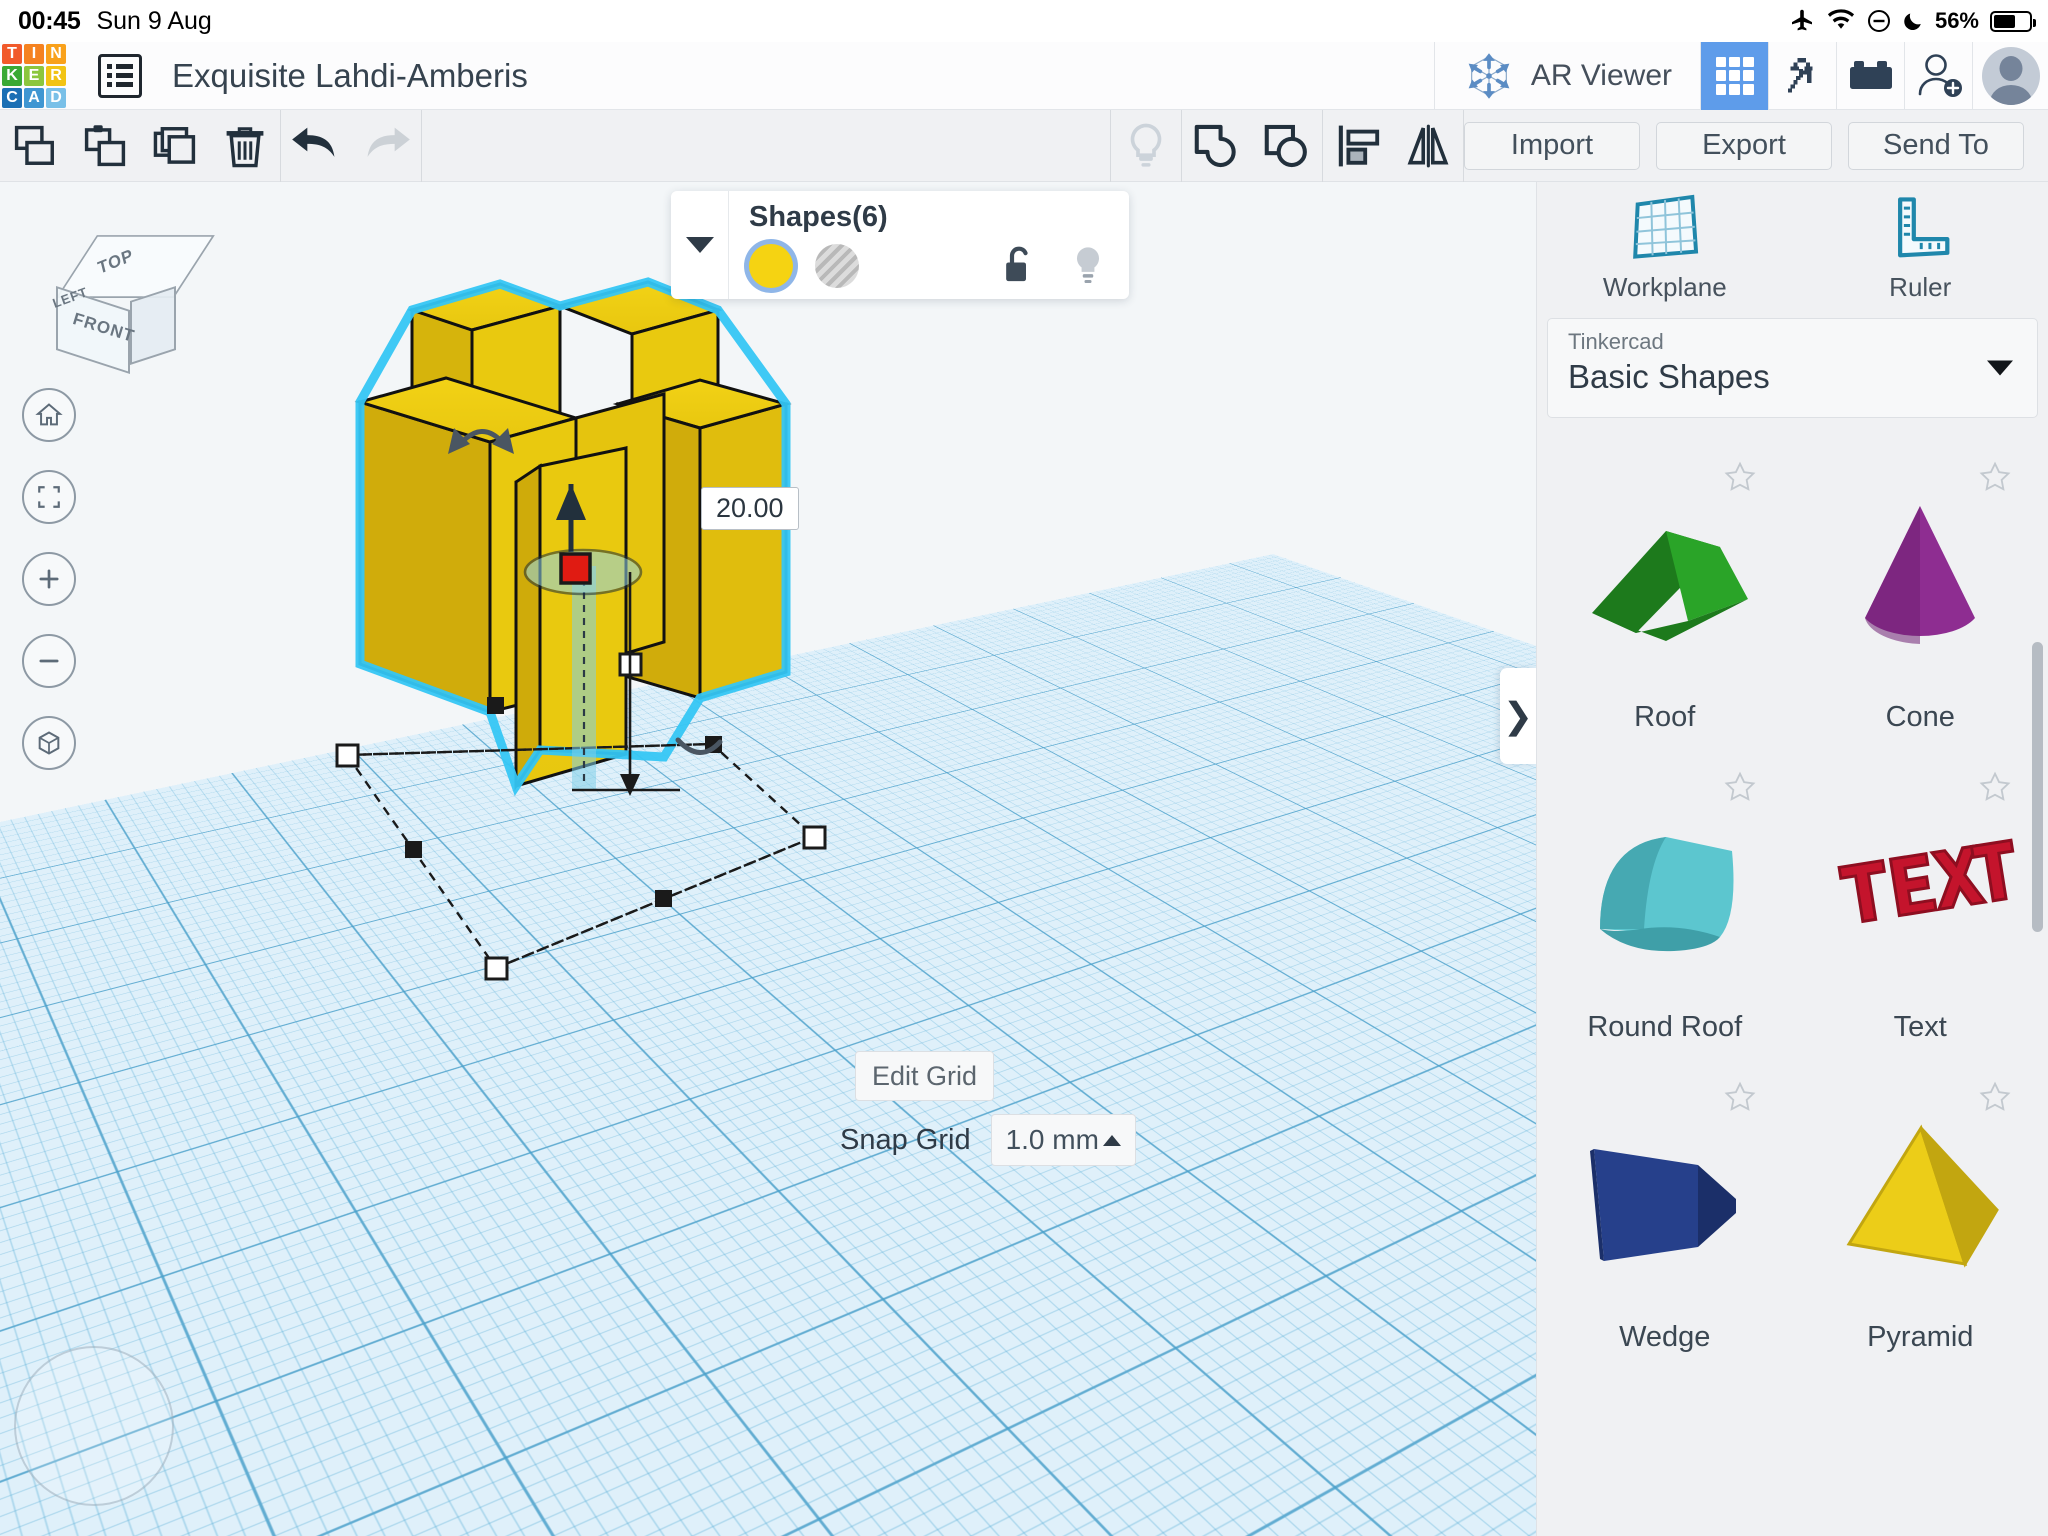  I want to click on duplicate-icon, so click(174, 145).